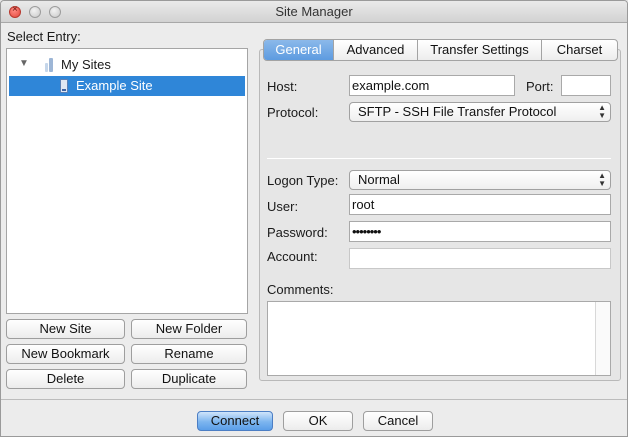 The image size is (628, 437). What do you see at coordinates (480, 180) in the screenshot?
I see `logon-type-select: Normal ▲ ▼` at bounding box center [480, 180].